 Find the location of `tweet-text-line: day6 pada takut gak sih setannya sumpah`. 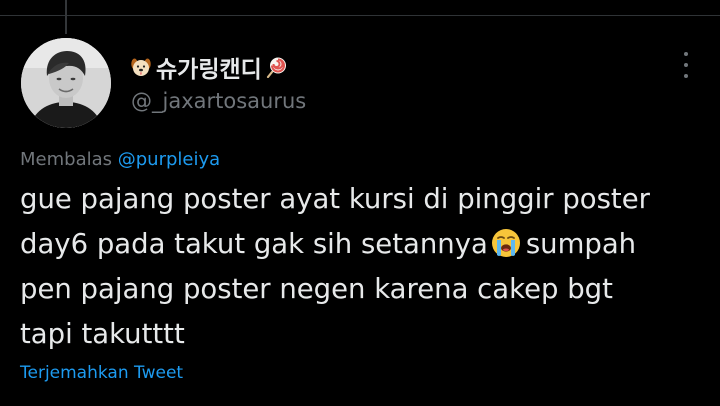

tweet-text-line: day6 pada takut gak sih setannya sumpah is located at coordinates (365, 244).